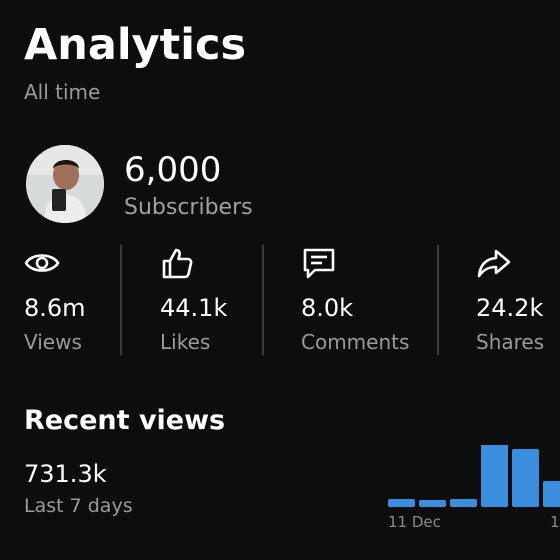 This screenshot has width=560, height=560. Describe the element at coordinates (555, 522) in the screenshot. I see `chart-x-tick-label: 1` at that location.